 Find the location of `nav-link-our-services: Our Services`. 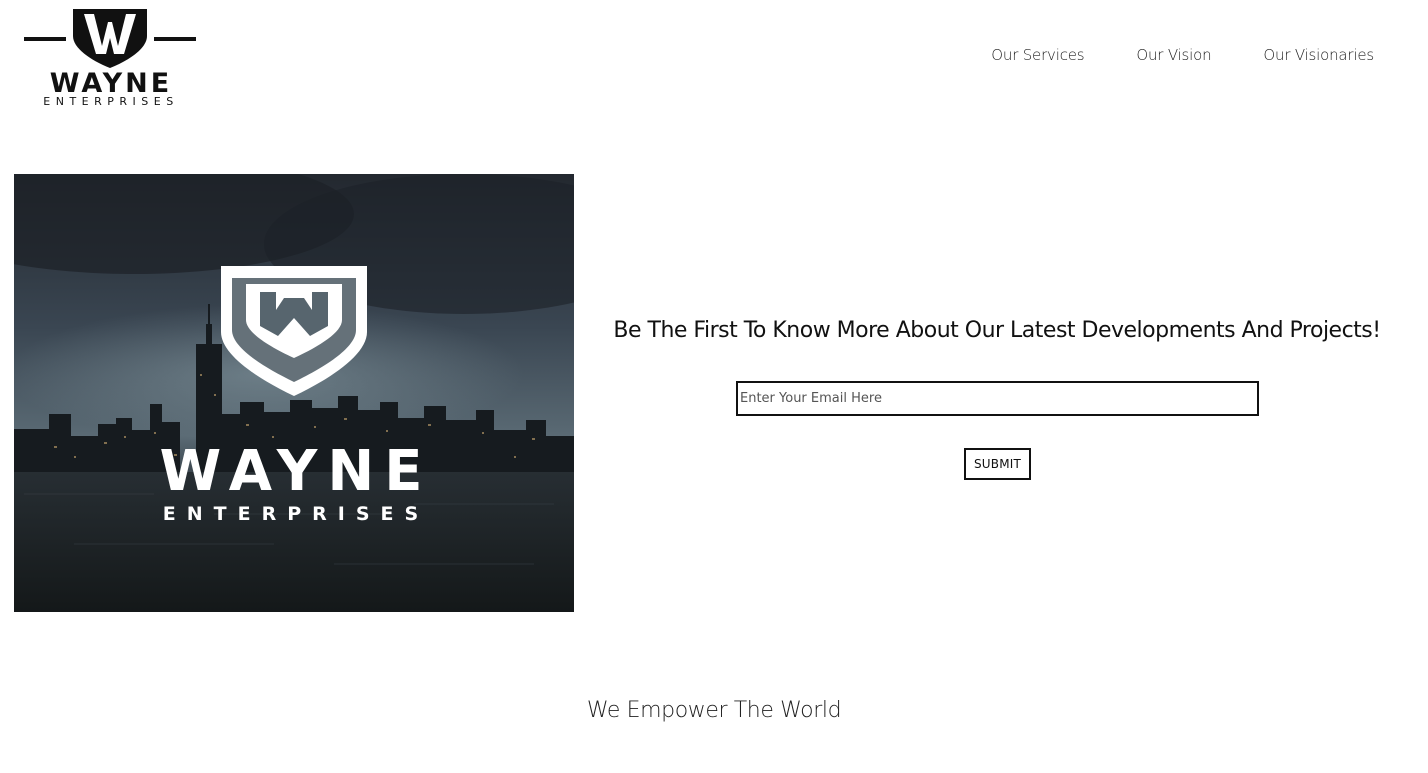

nav-link-our-services: Our Services is located at coordinates (1037, 55).